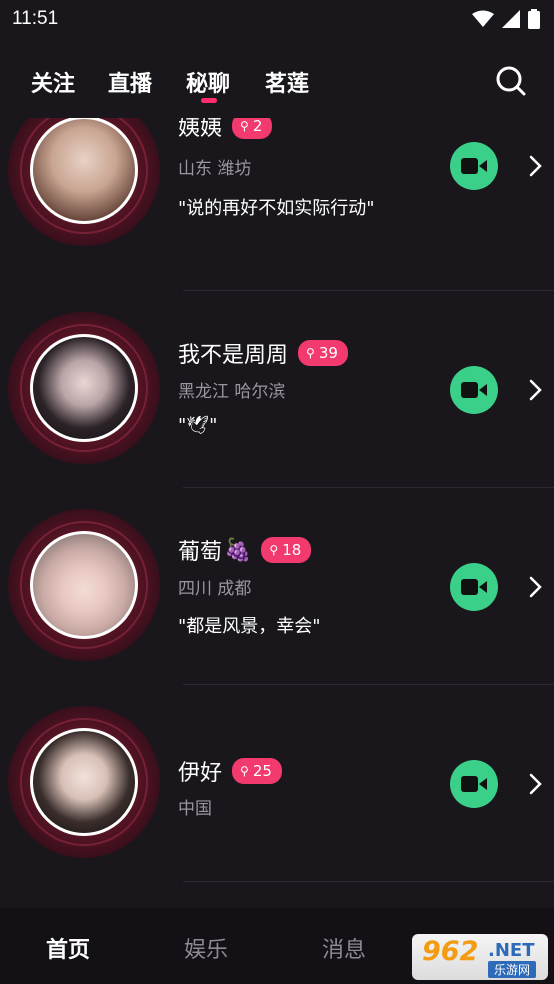 The width and height of the screenshot is (554, 984). What do you see at coordinates (483, 18) in the screenshot?
I see `wifi-icon` at bounding box center [483, 18].